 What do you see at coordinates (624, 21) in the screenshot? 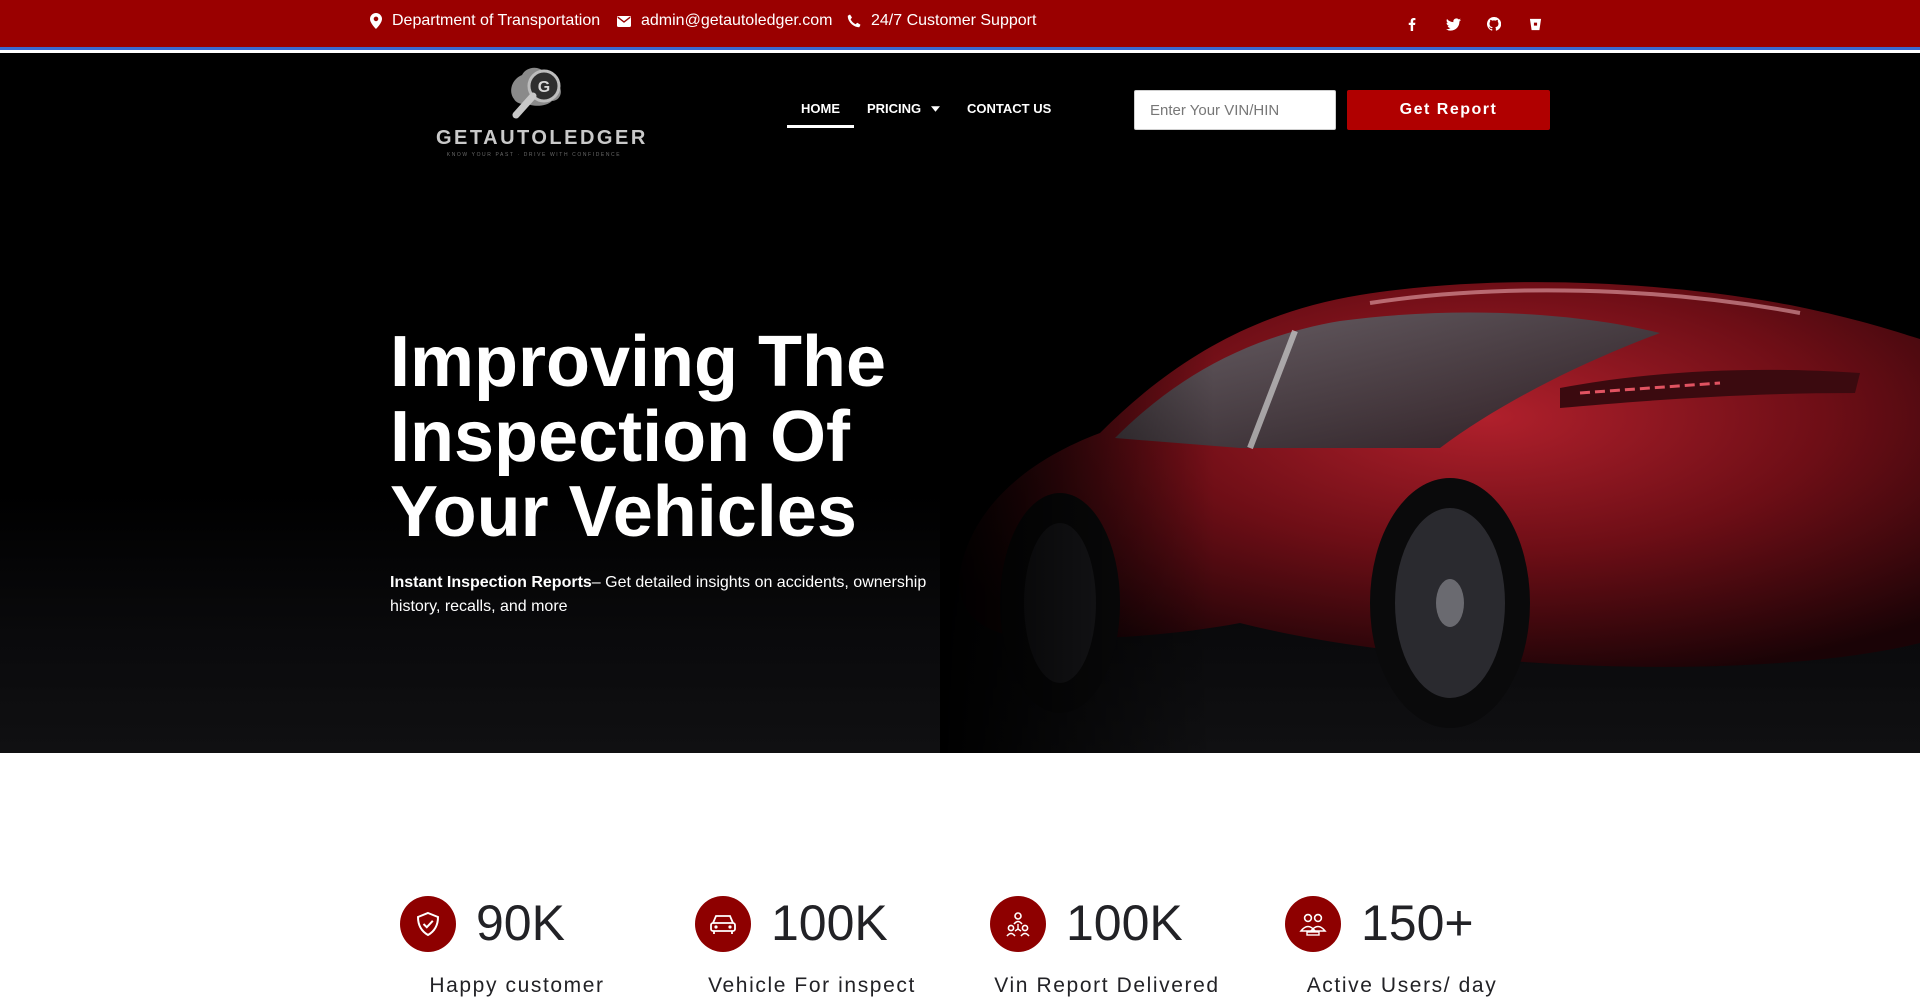
I see `envelope-icon` at bounding box center [624, 21].